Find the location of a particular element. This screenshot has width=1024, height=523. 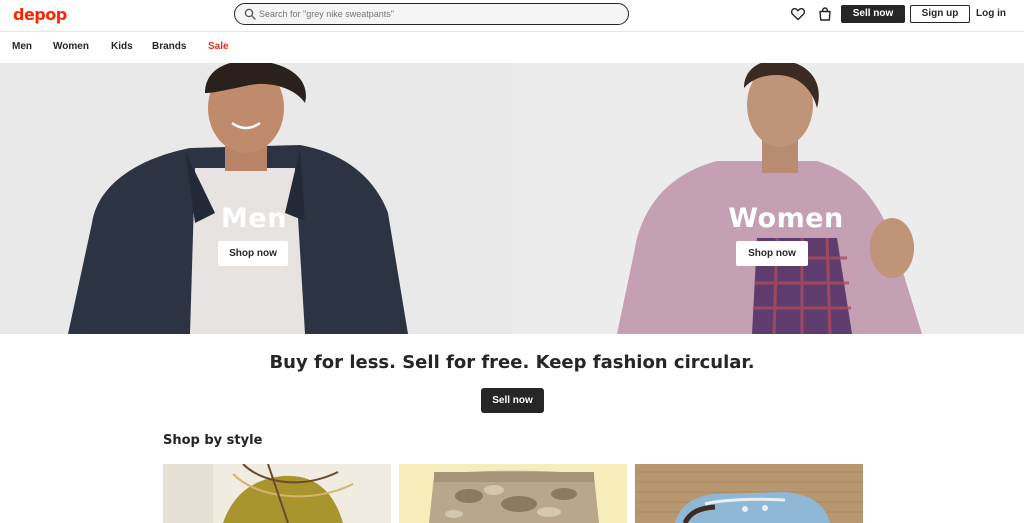

nav-item-men: Men is located at coordinates (22, 46).